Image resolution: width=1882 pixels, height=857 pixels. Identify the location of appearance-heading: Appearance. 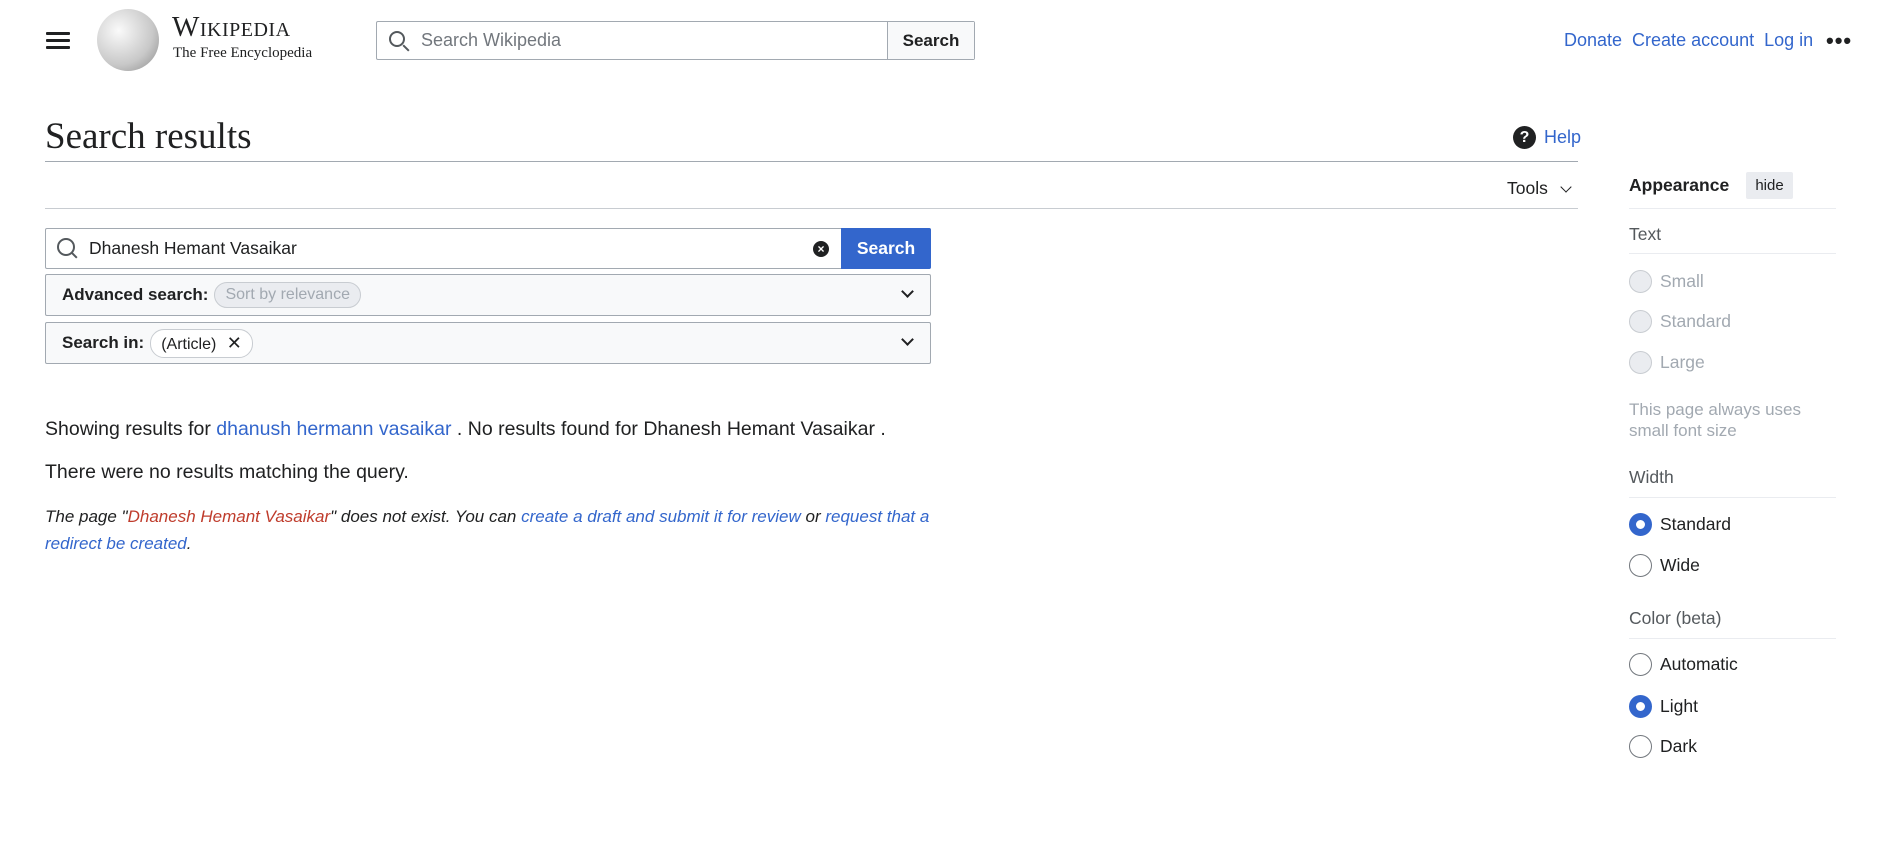
(1679, 185).